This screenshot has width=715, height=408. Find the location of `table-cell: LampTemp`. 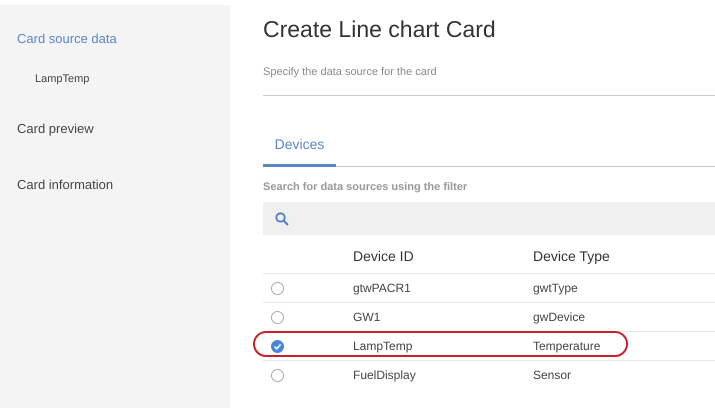

table-cell: LampTemp is located at coordinates (382, 346).